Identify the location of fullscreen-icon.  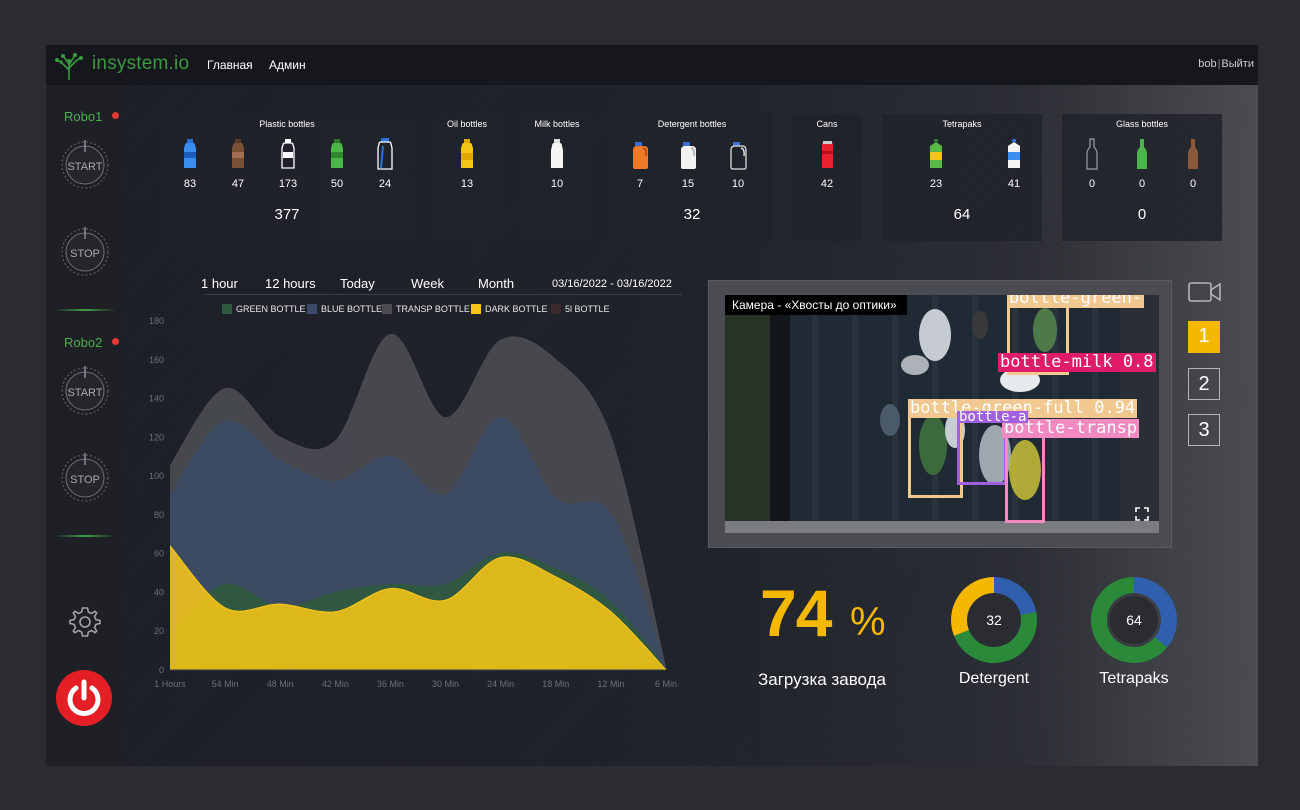
(1142, 514).